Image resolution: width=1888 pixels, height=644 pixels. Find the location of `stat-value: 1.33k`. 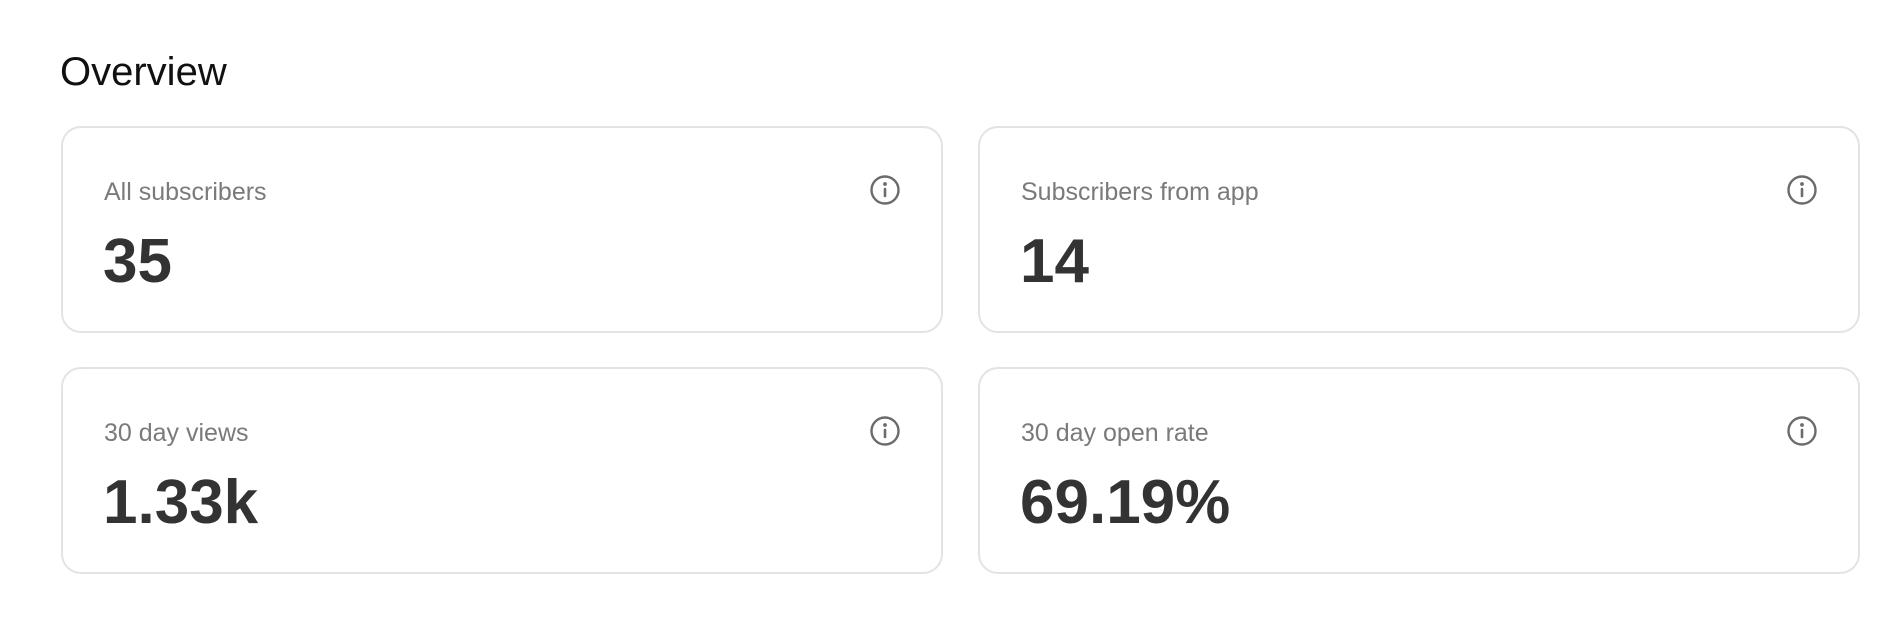

stat-value: 1.33k is located at coordinates (181, 502).